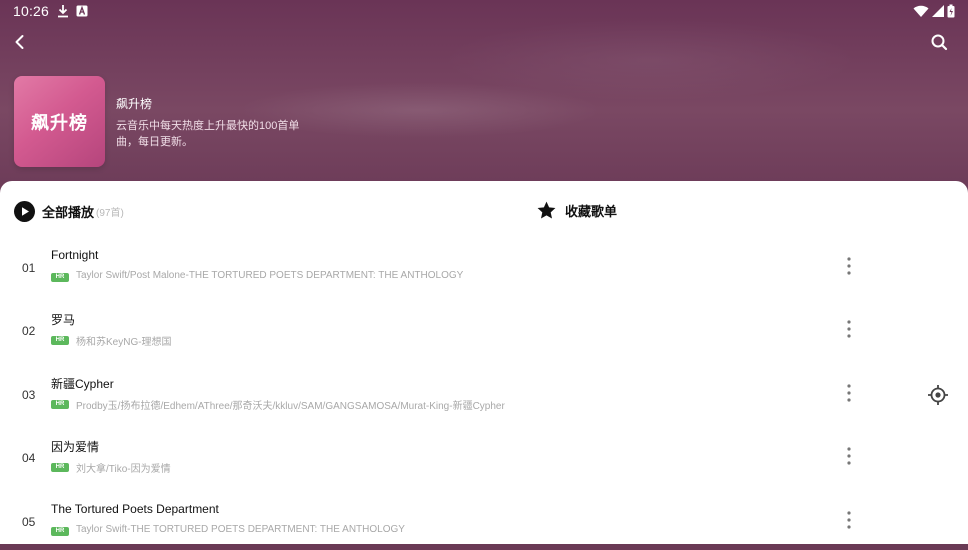 The image size is (968, 550). Describe the element at coordinates (951, 11) in the screenshot. I see `battery-icon` at that location.